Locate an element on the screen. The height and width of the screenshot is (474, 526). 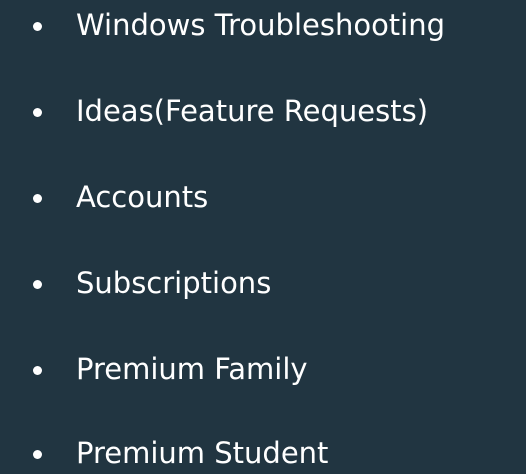
menu-item-label: Windows Troubleshooting is located at coordinates (261, 25).